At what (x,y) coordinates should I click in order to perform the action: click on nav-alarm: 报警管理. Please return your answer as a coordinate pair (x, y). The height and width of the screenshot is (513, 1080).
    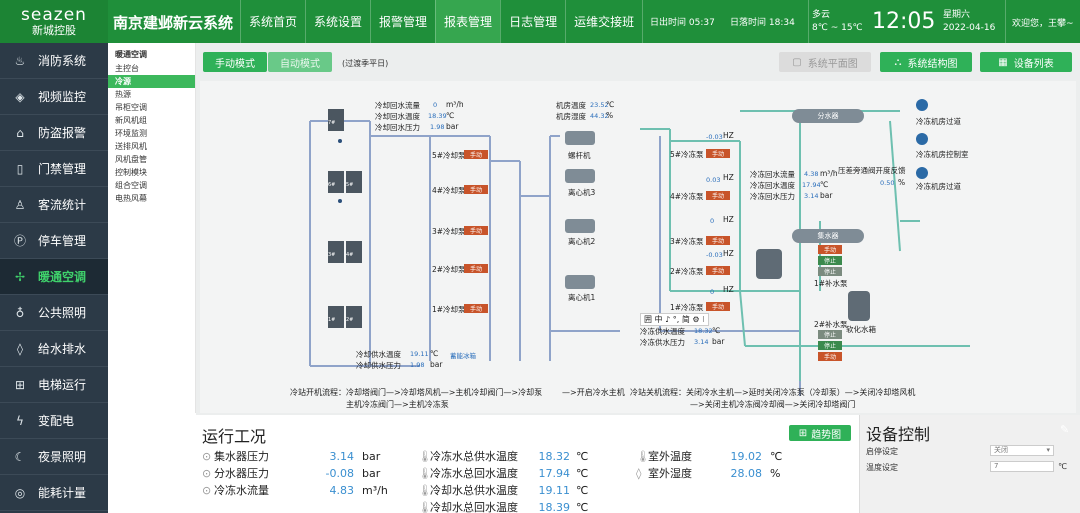
    Looking at the image, I should click on (402, 21).